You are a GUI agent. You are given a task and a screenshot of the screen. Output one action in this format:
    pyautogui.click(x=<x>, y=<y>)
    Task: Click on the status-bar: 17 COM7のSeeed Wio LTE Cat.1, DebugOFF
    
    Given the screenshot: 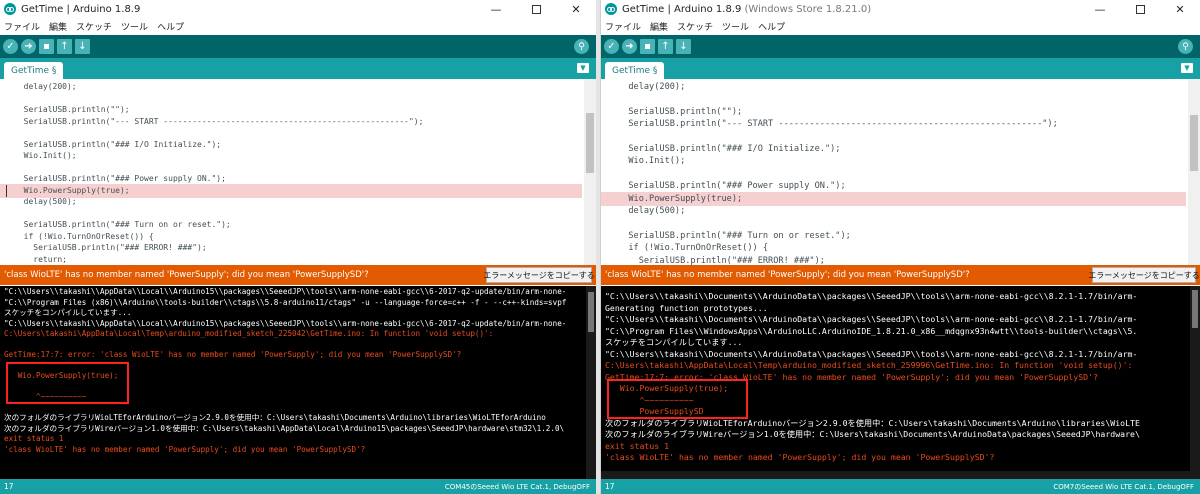 What is the action you would take?
    pyautogui.click(x=900, y=486)
    